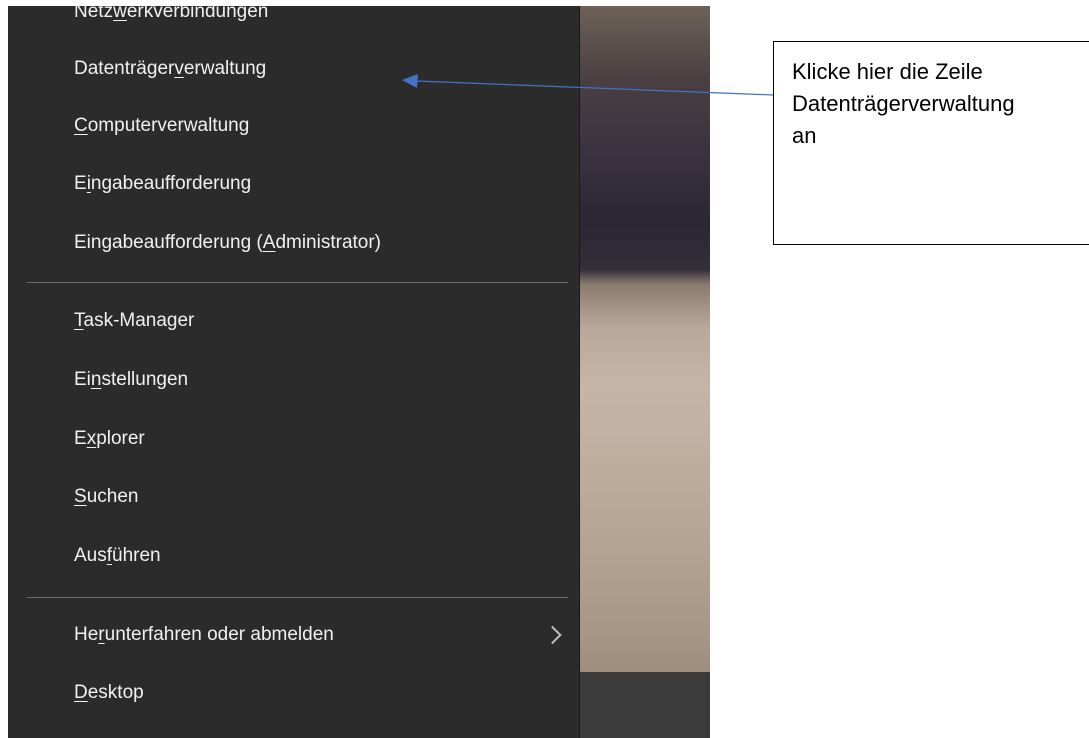 This screenshot has width=1089, height=738. Describe the element at coordinates (410, 81) in the screenshot. I see `arrow-head` at that location.